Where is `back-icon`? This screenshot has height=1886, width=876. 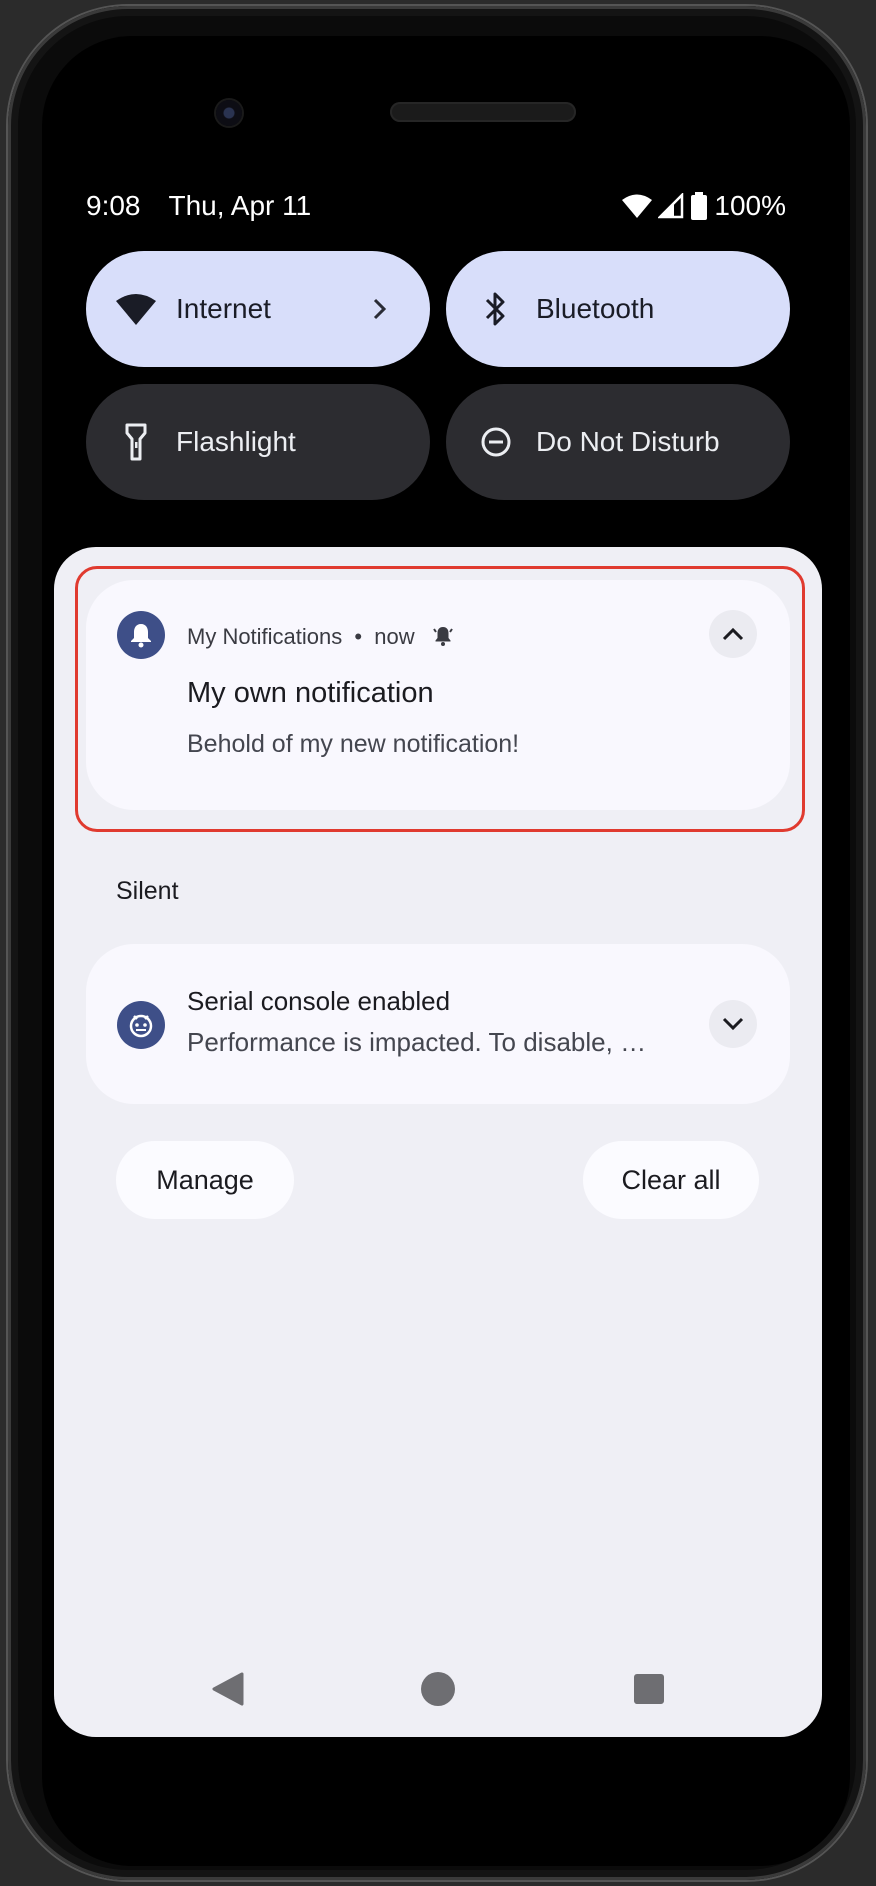 back-icon is located at coordinates (228, 1689).